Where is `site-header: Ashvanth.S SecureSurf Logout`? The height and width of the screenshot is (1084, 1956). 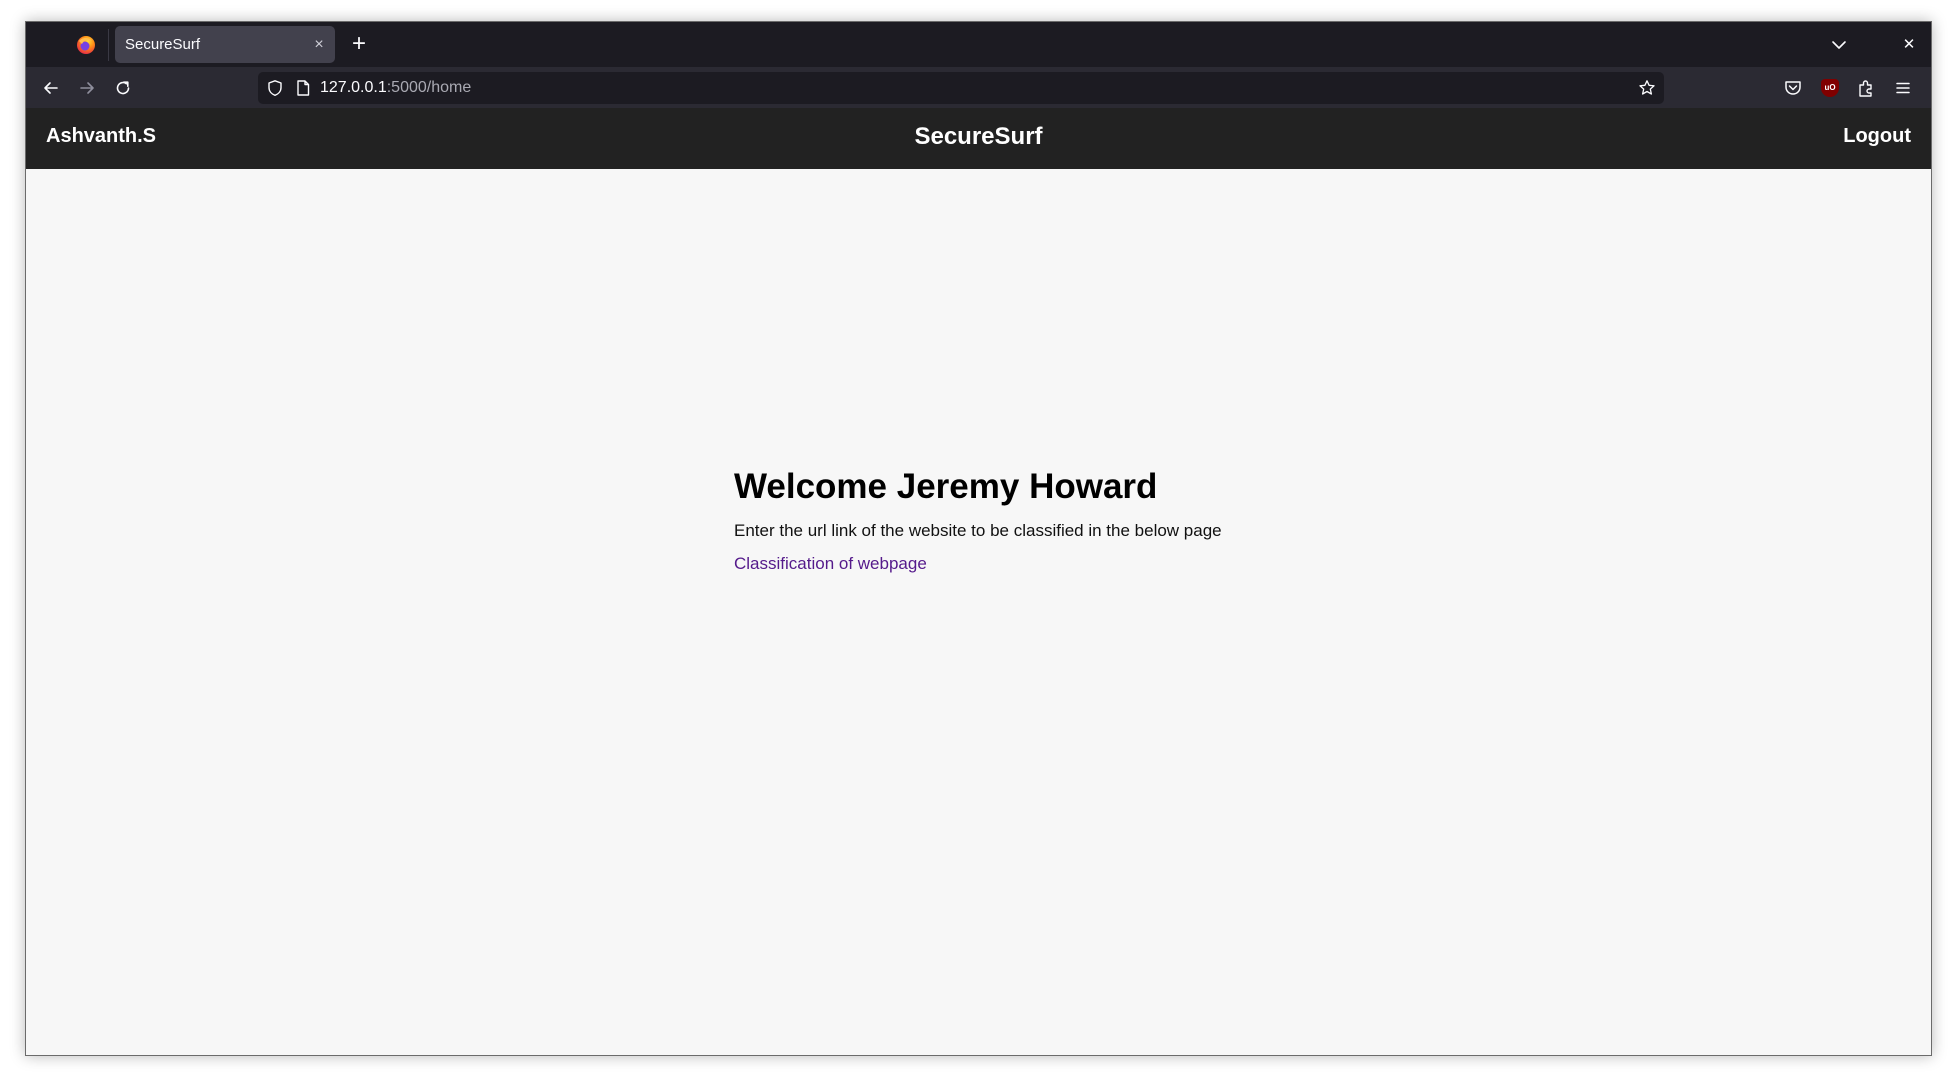
site-header: Ashvanth.S SecureSurf Logout is located at coordinates (978, 138).